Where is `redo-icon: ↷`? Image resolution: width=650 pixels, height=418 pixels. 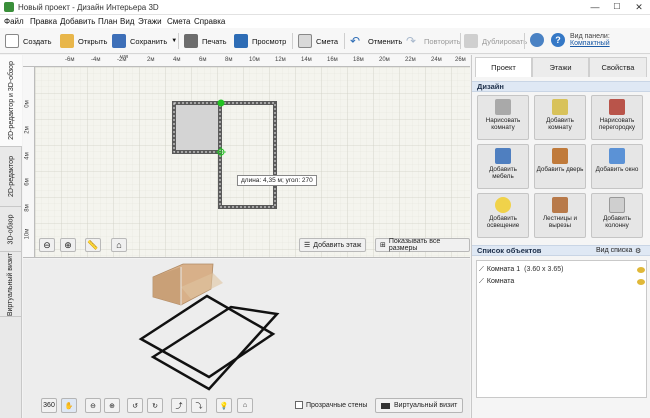 redo-icon: ↷ is located at coordinates (411, 41).